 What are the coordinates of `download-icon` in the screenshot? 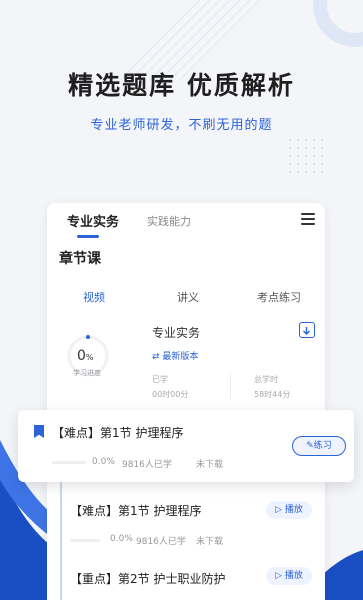 It's located at (307, 330).